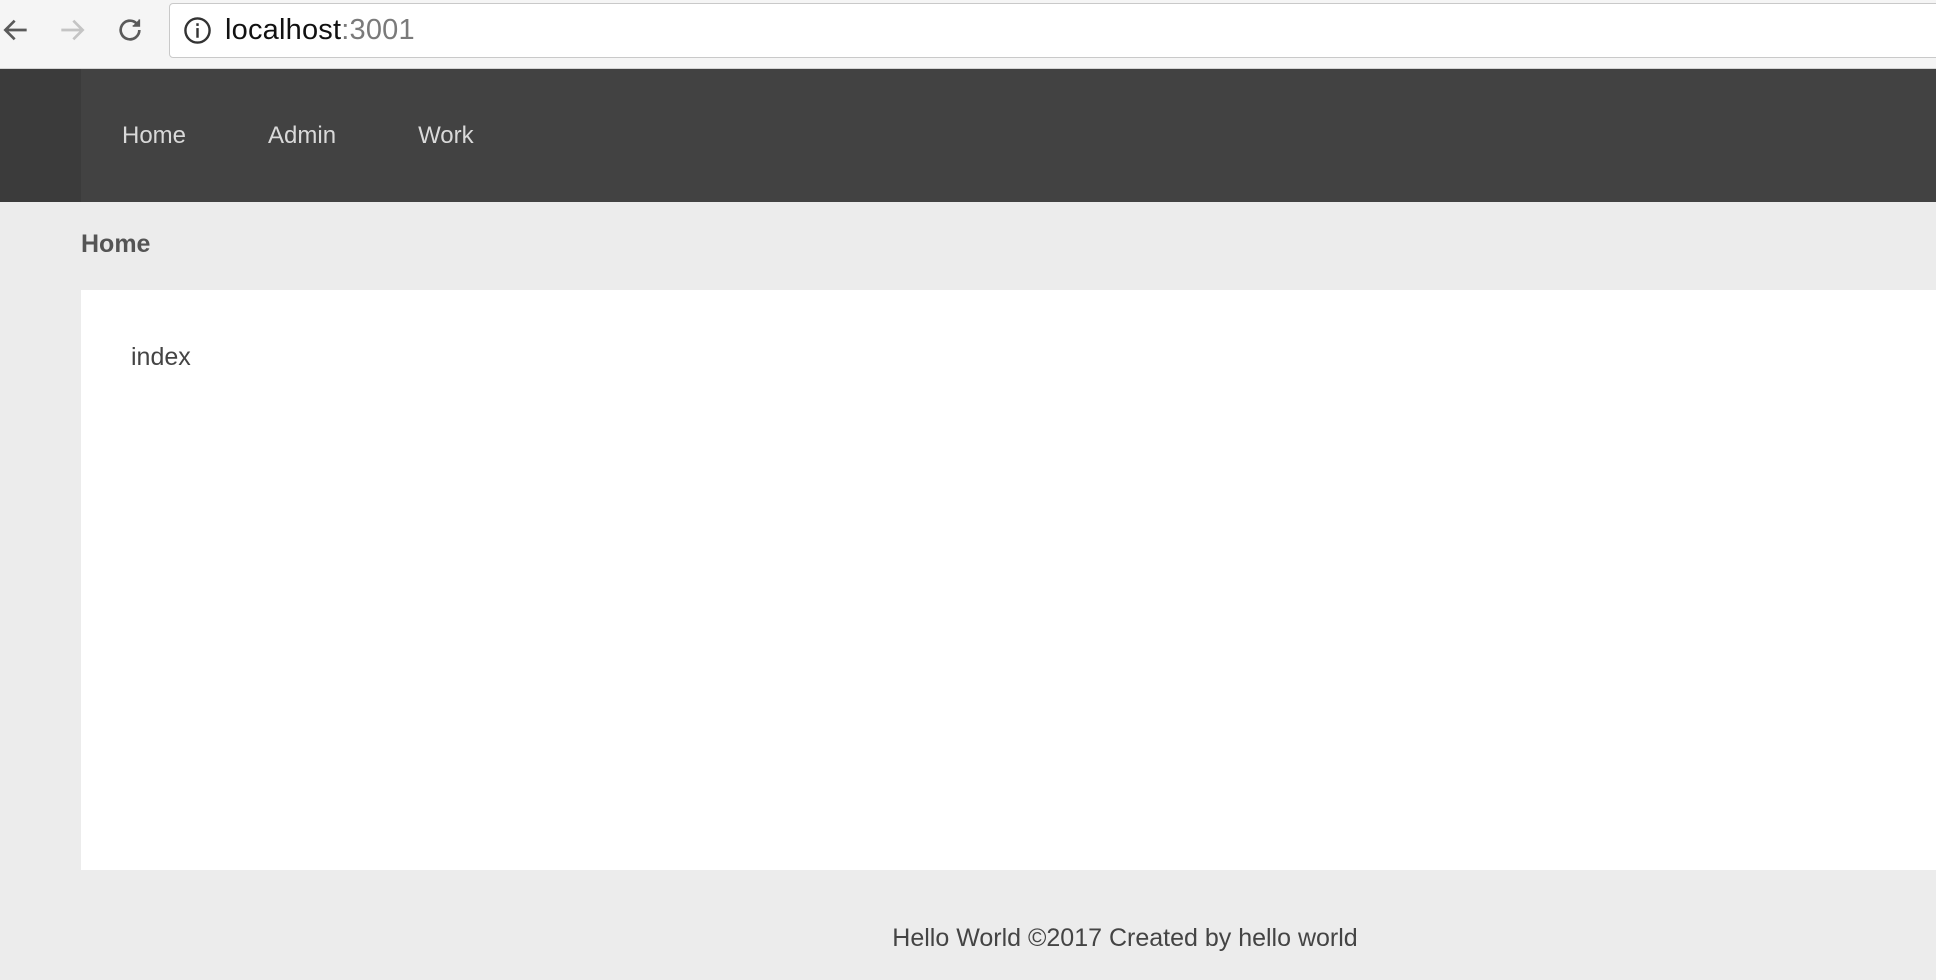 The width and height of the screenshot is (1936, 980). I want to click on reload-icon, so click(130, 32).